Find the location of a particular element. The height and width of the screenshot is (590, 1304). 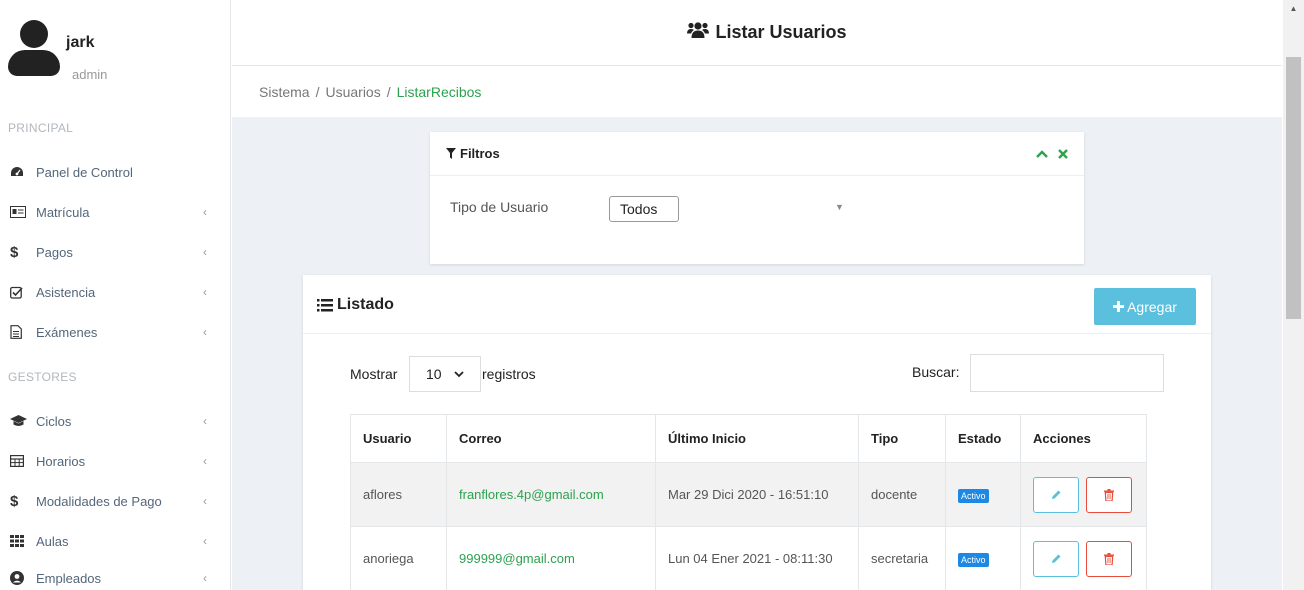

plus-icon is located at coordinates (1119, 306).